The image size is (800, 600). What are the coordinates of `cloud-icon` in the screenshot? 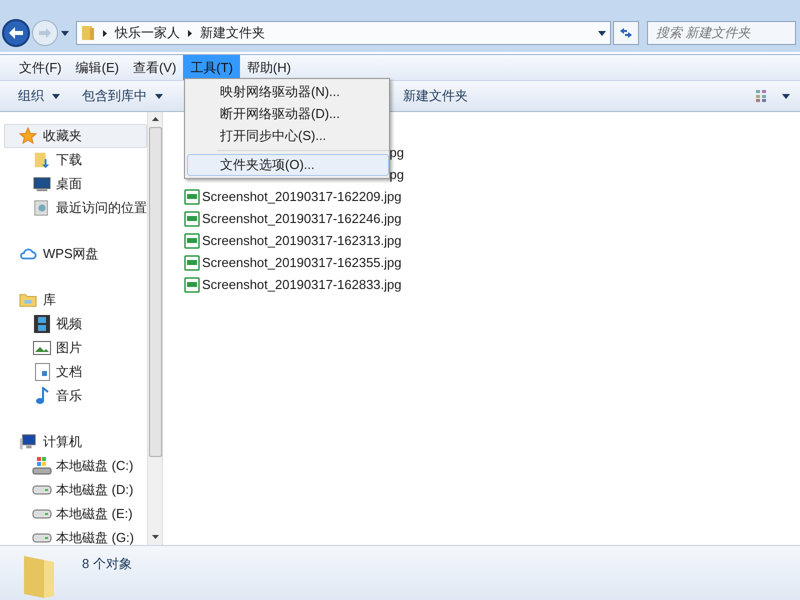 It's located at (28, 254).